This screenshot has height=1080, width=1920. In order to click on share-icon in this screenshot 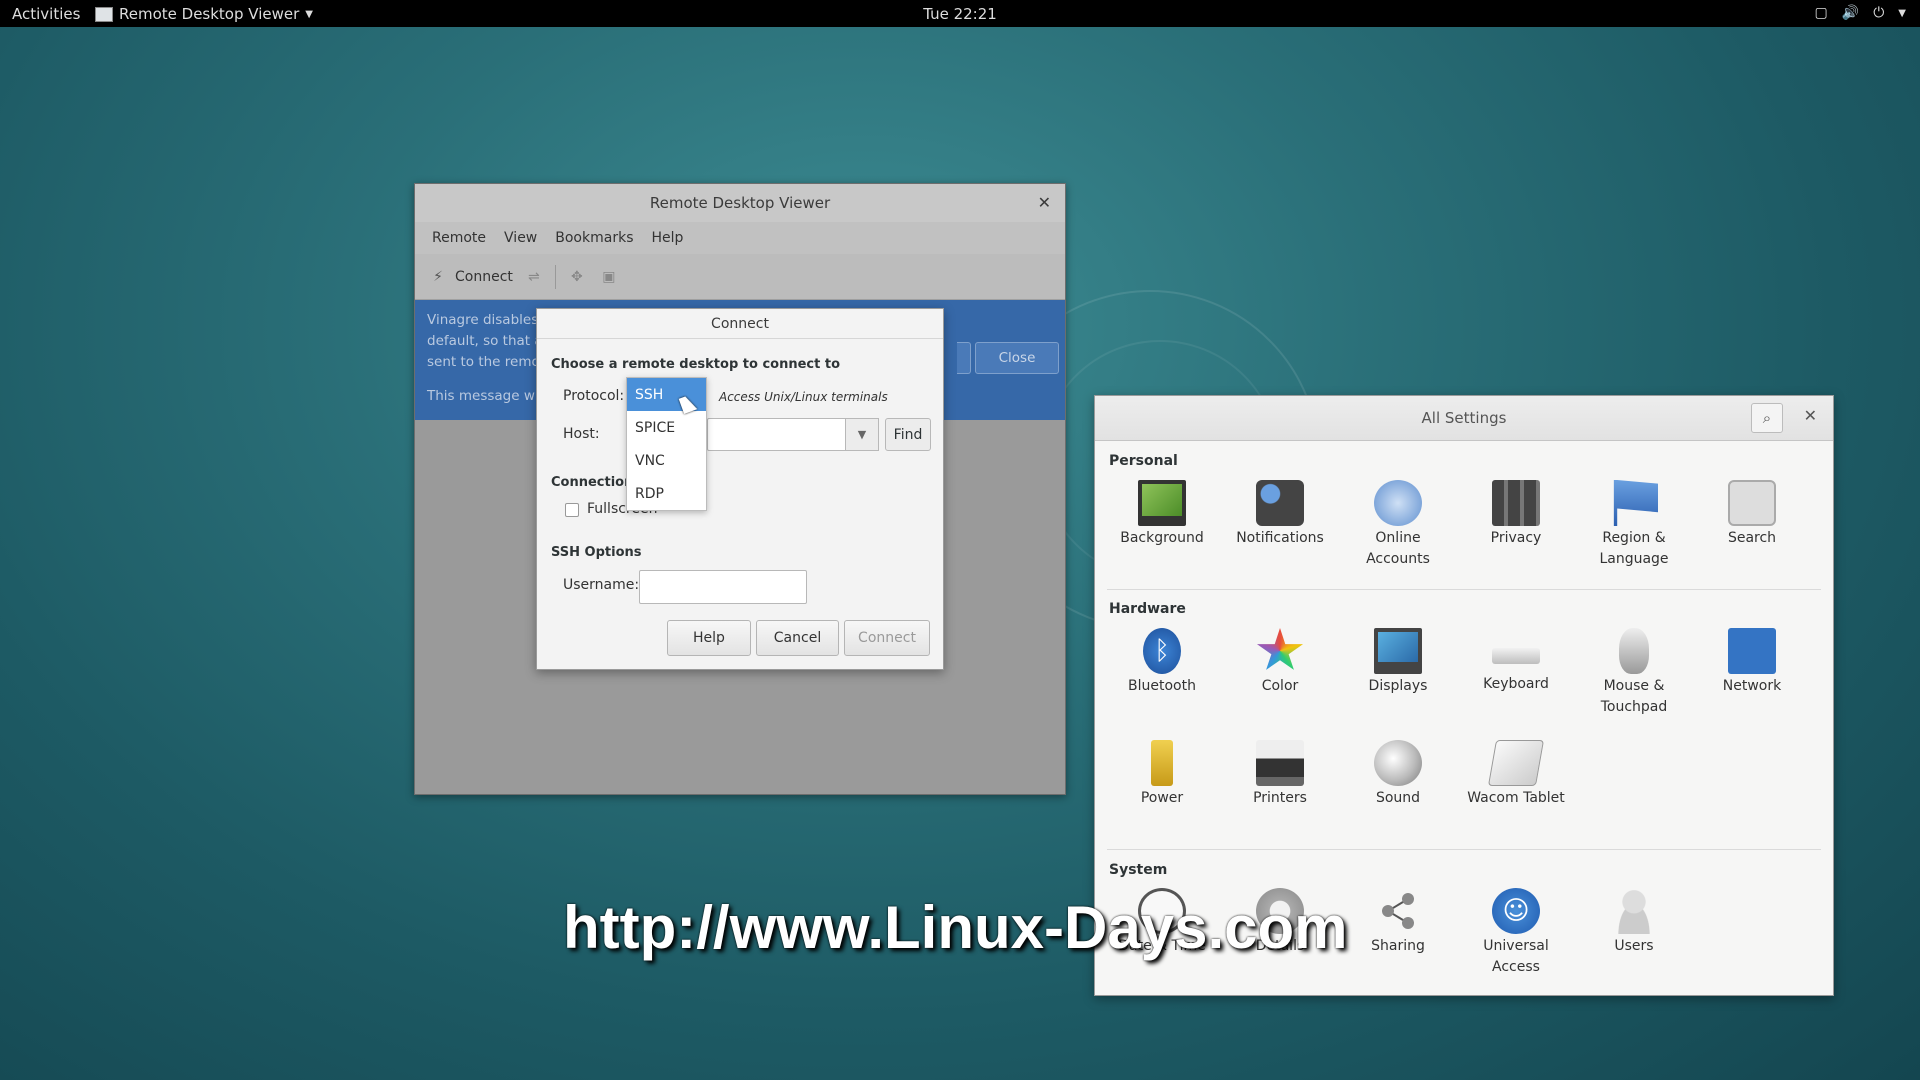, I will do `click(1398, 911)`.